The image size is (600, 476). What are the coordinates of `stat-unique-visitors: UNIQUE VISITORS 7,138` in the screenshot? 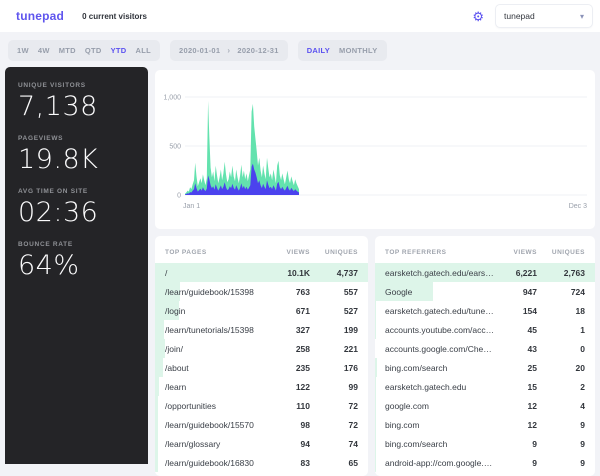 It's located at (78, 102).